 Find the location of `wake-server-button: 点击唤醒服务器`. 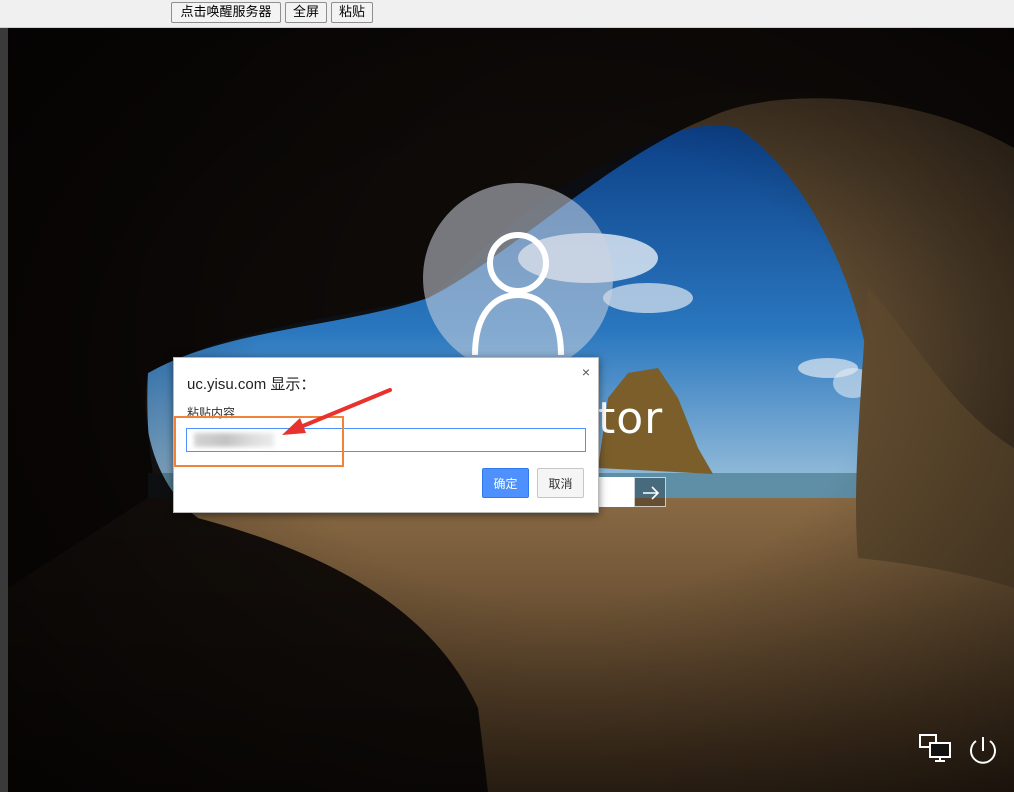

wake-server-button: 点击唤醒服务器 is located at coordinates (226, 12).